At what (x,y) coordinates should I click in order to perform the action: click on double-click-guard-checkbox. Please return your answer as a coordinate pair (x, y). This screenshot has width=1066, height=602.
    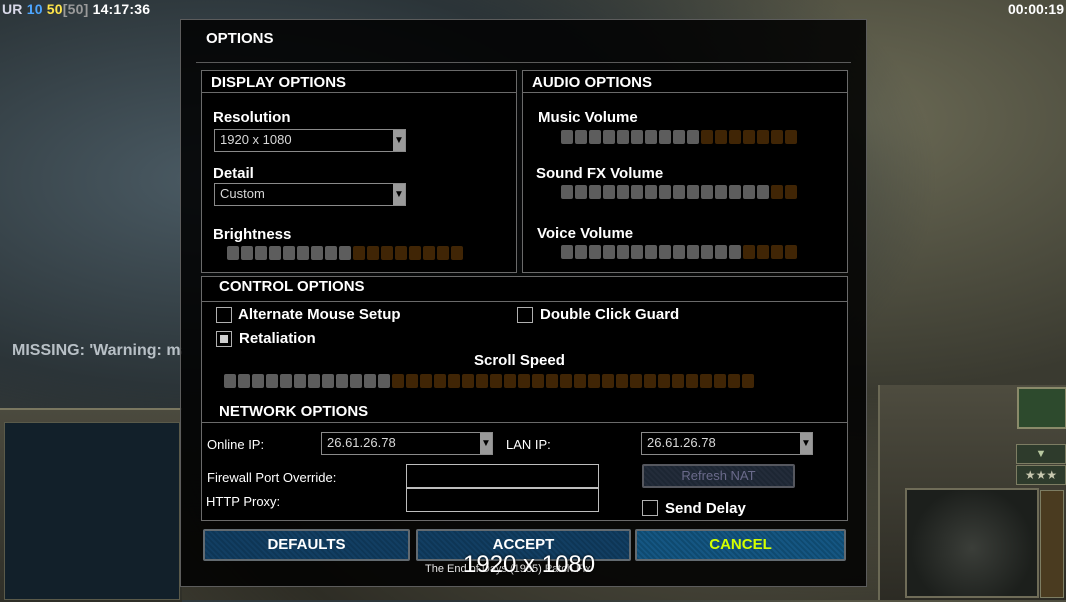
    Looking at the image, I should click on (525, 315).